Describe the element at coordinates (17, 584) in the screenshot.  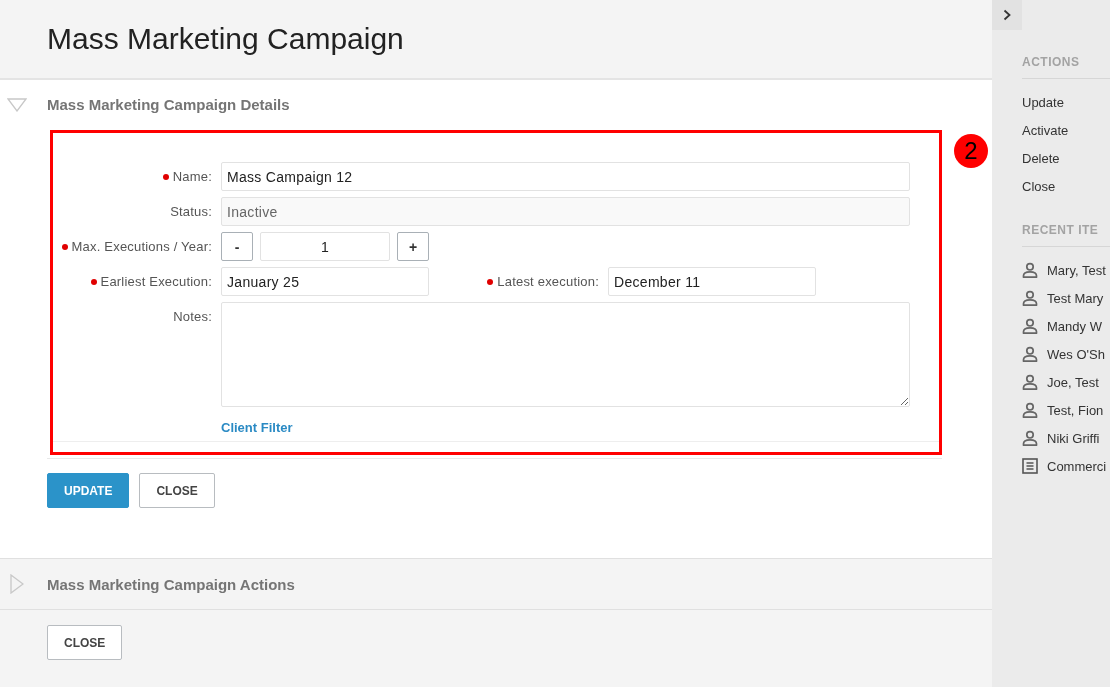
I see `expand-triangle-icon` at that location.